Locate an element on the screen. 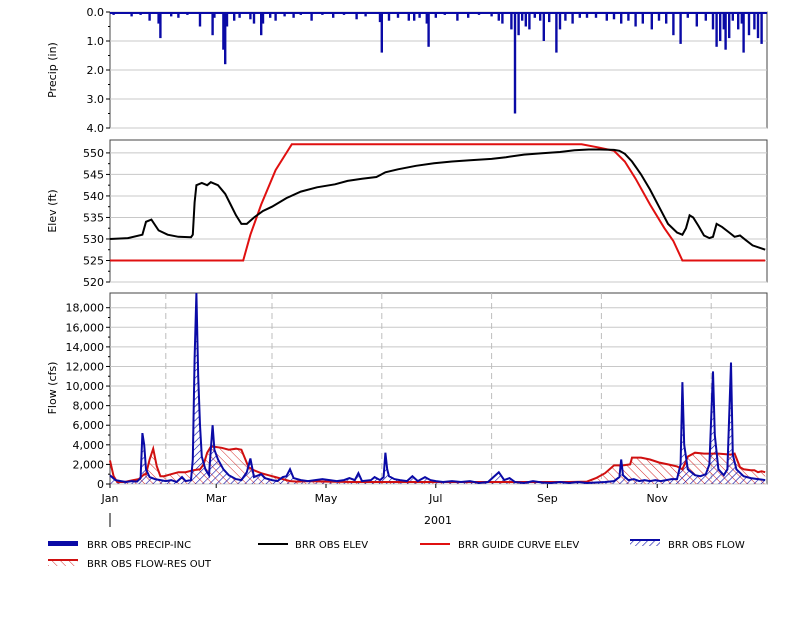 This screenshot has width=800, height=627. x-axis-year-label: 2001 is located at coordinates (438, 520).